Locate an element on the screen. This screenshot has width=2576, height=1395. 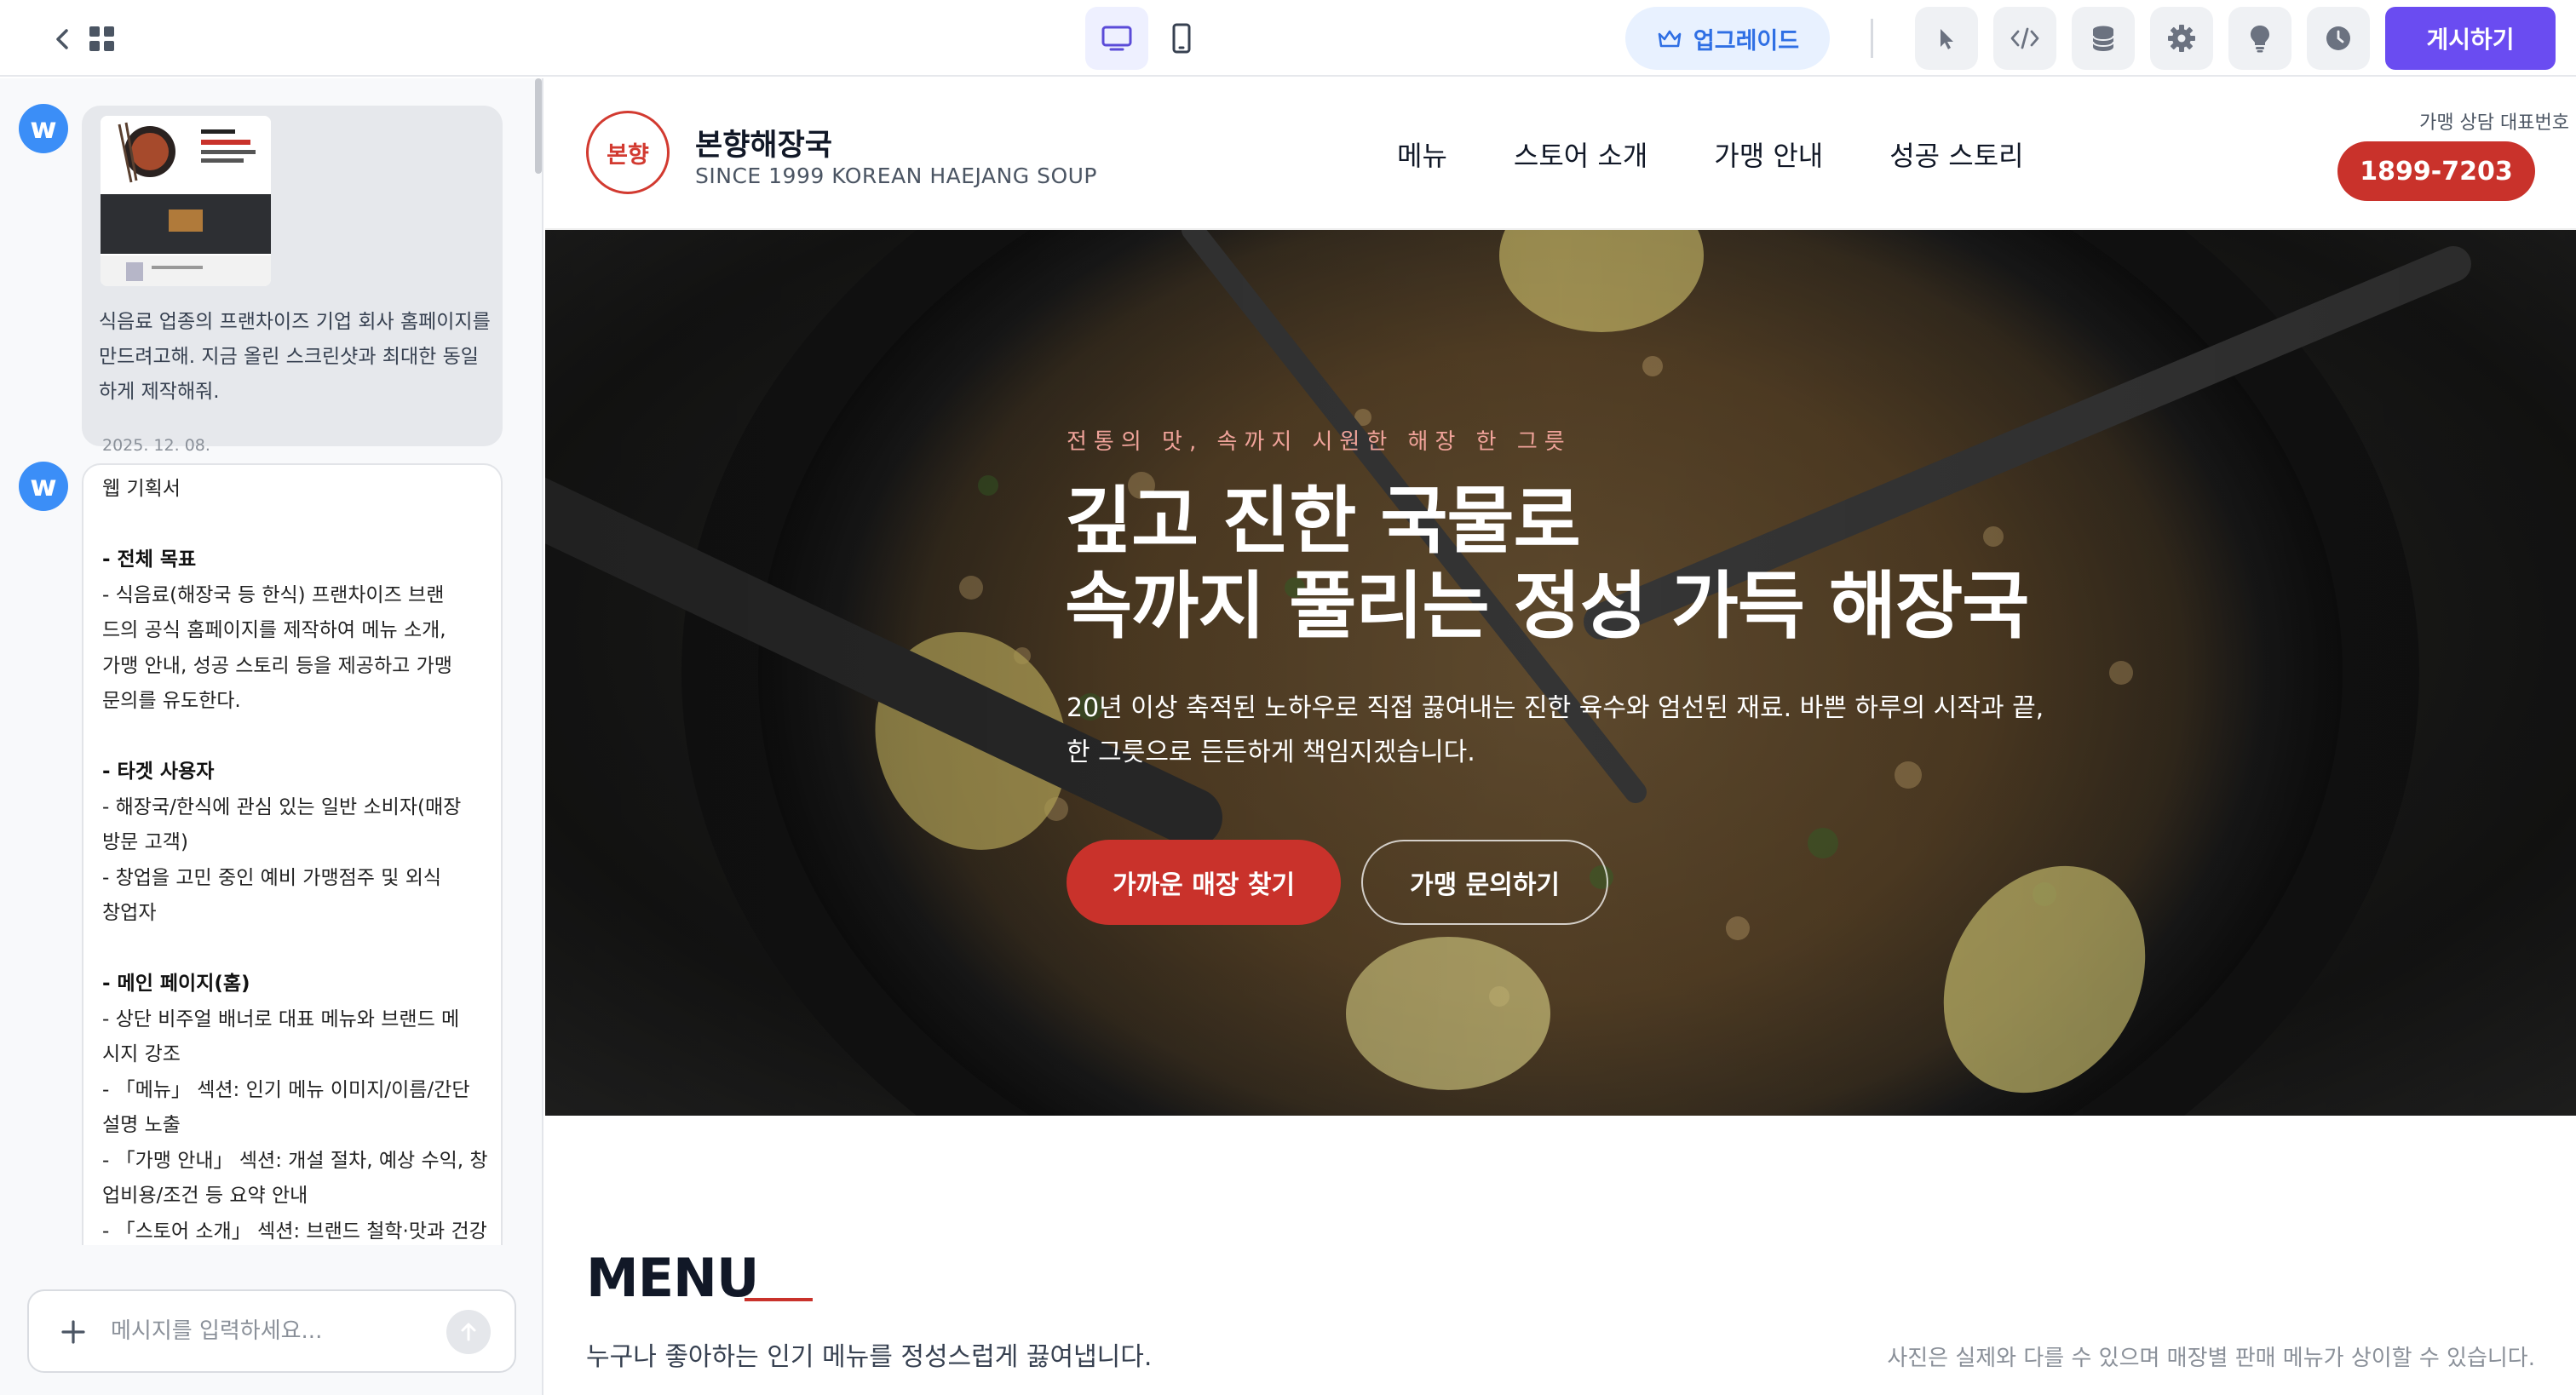
ideas-button is located at coordinates (2259, 38).